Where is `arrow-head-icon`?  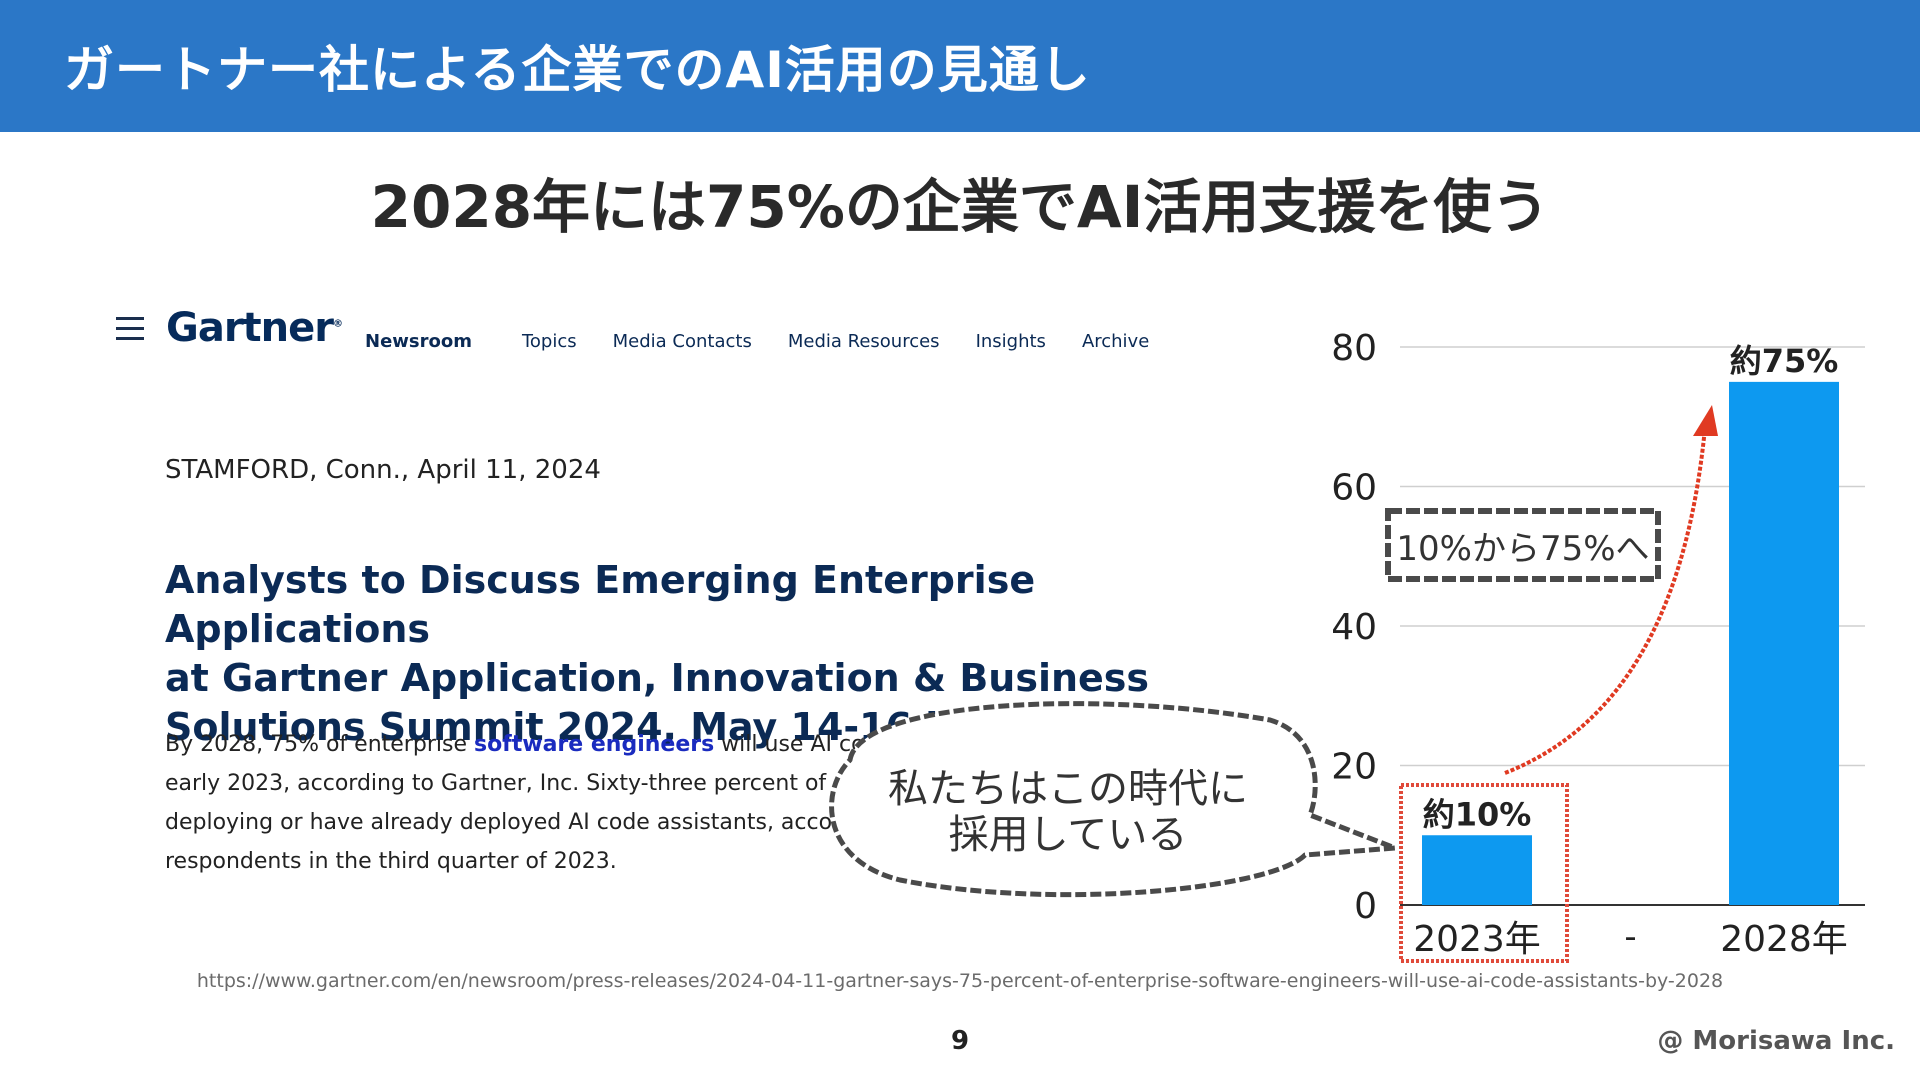 arrow-head-icon is located at coordinates (1705, 420).